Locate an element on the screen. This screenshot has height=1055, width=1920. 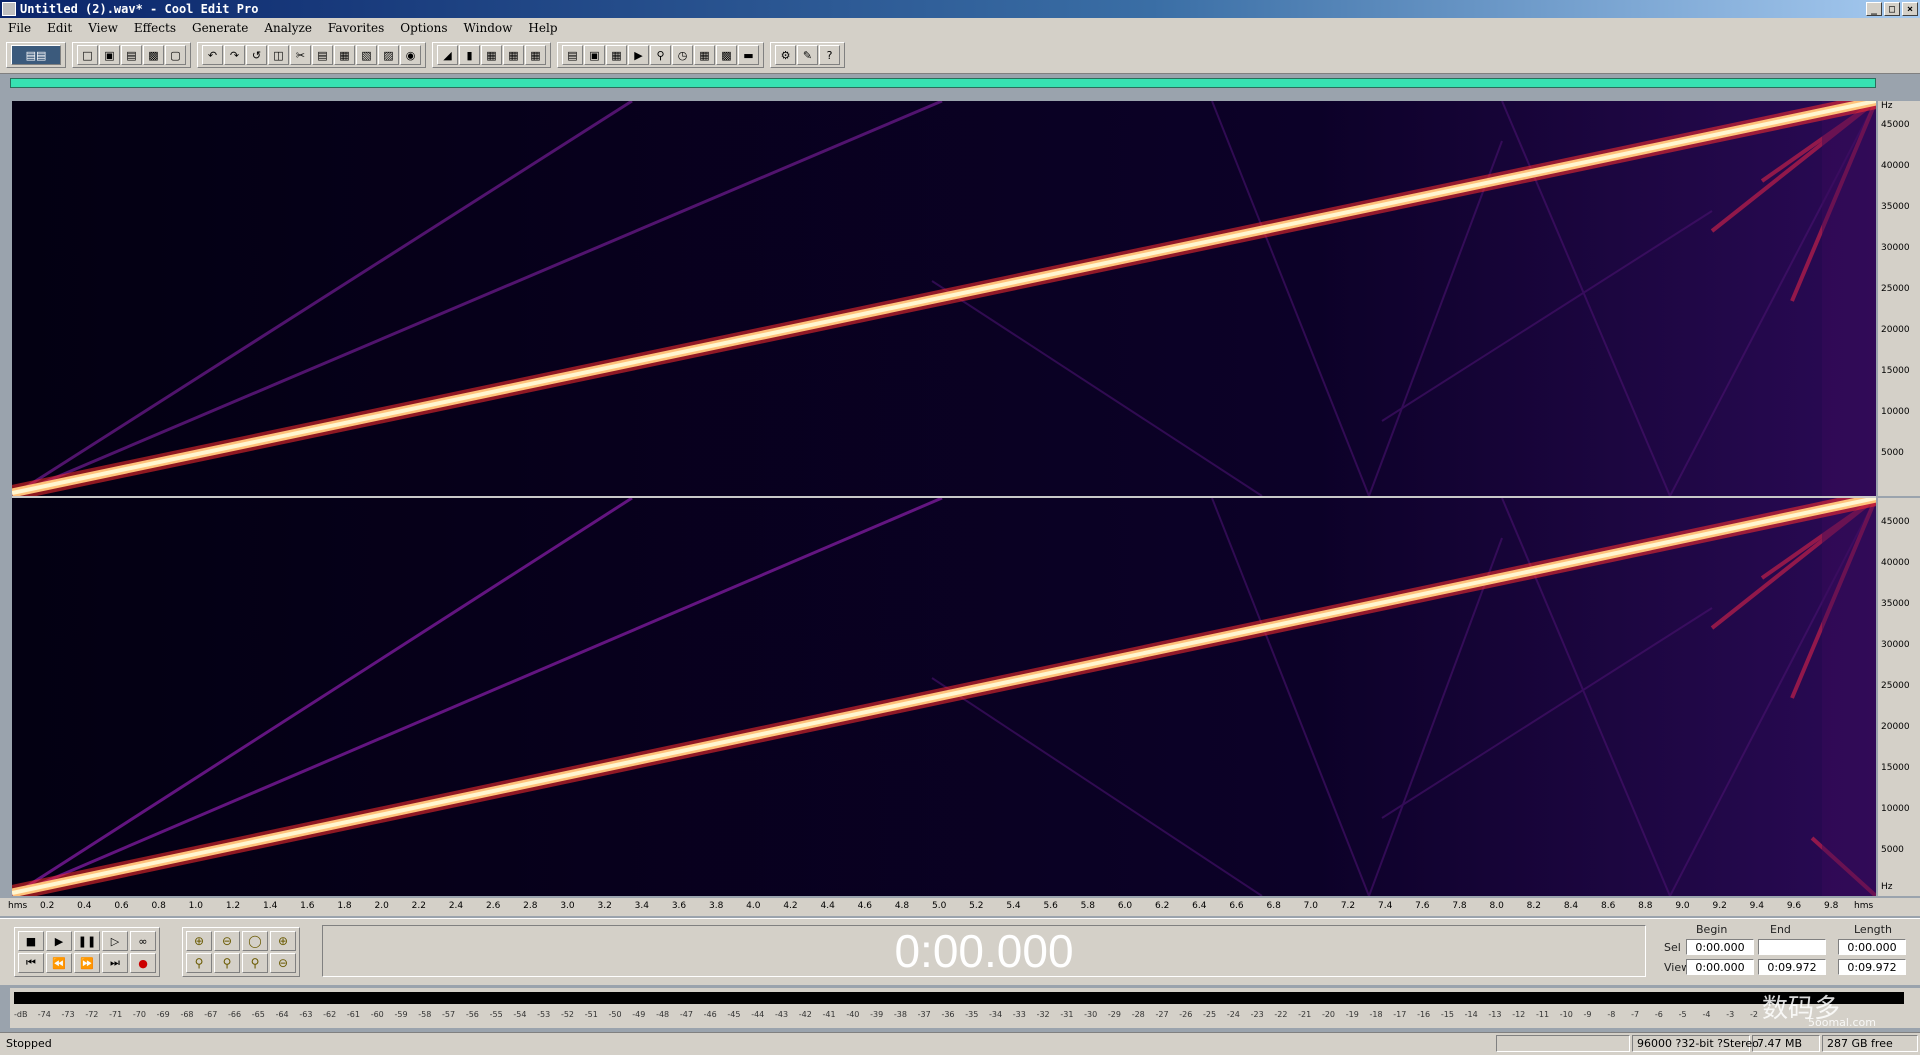
open-icon: ▣ is located at coordinates (109, 55).